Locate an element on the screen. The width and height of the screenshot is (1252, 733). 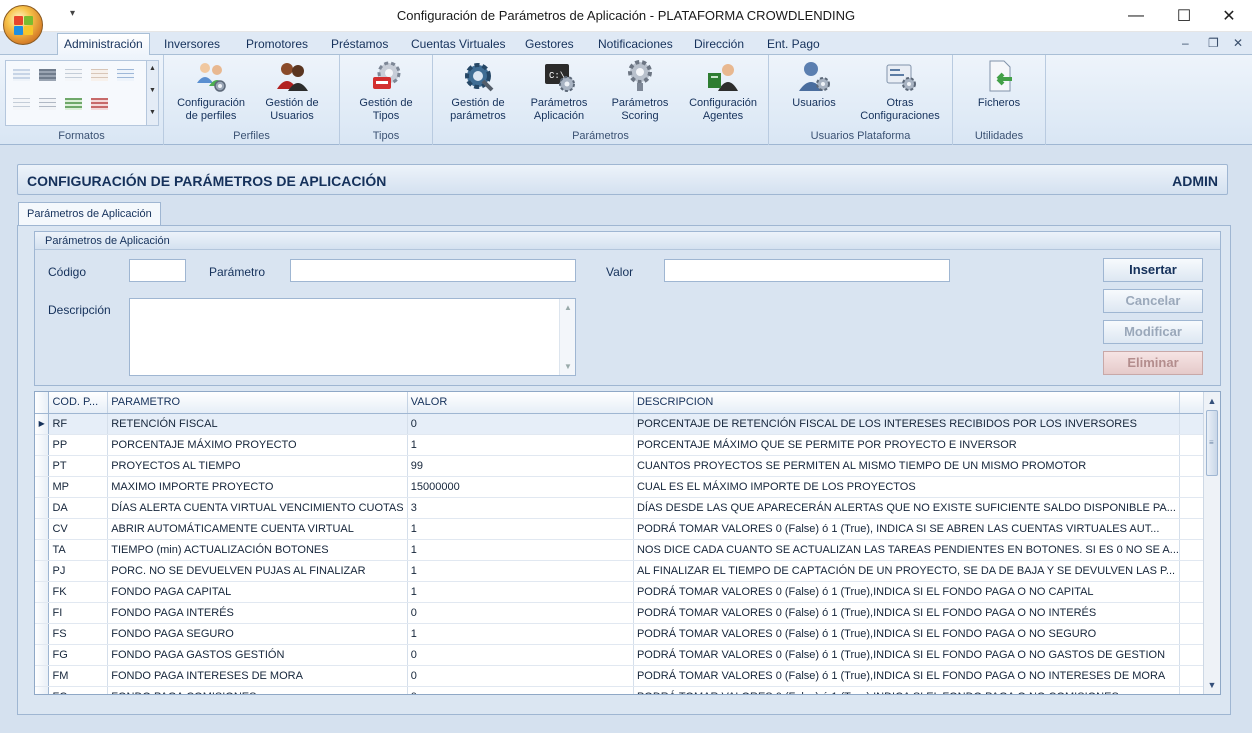
tab-inversores: Inversores is located at coordinates (192, 45).